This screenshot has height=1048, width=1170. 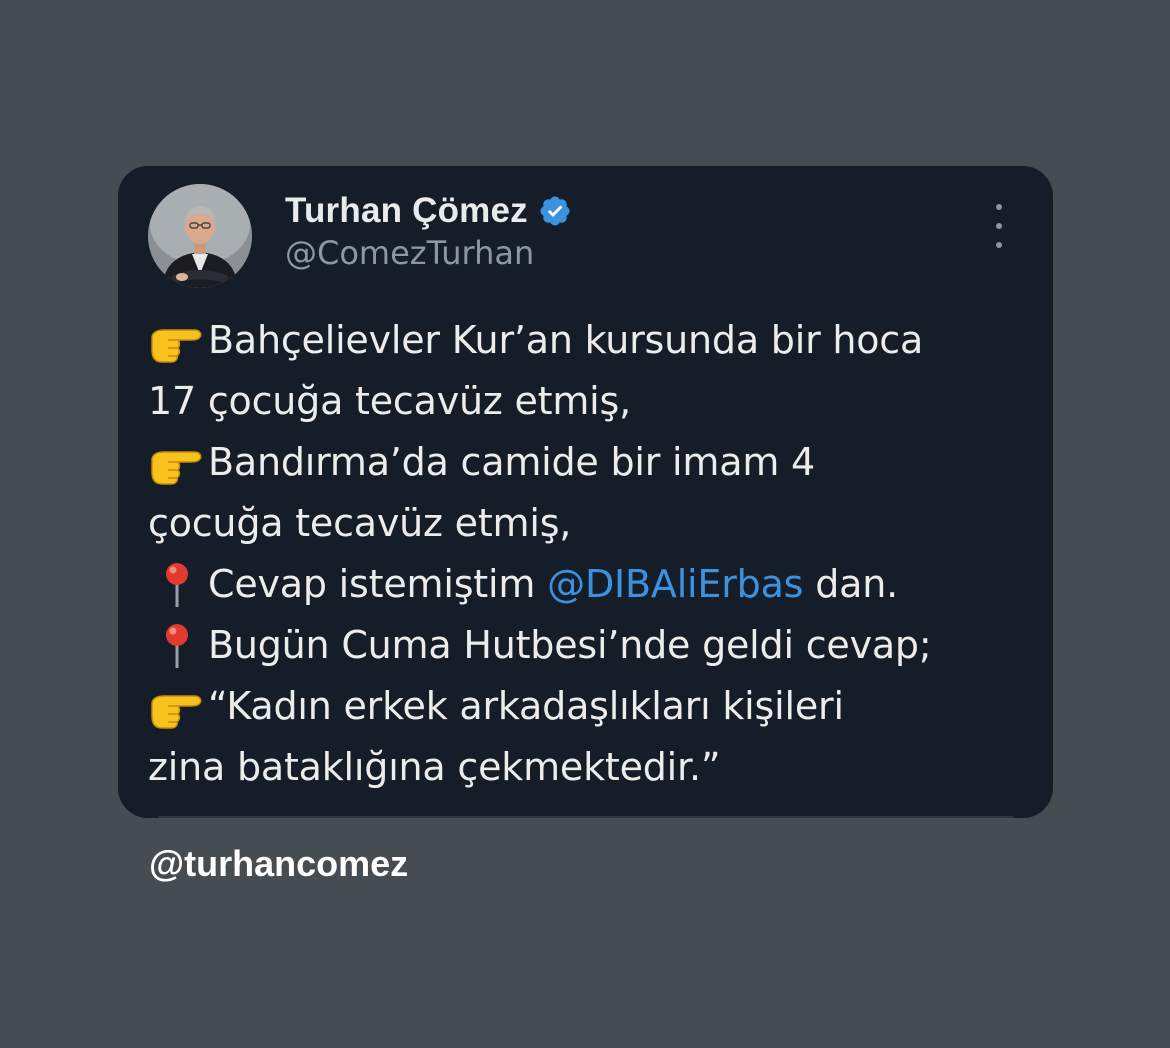 I want to click on tweet-line: Cevap istemiştim @DIBAliErbas dan., so click(x=595, y=583).